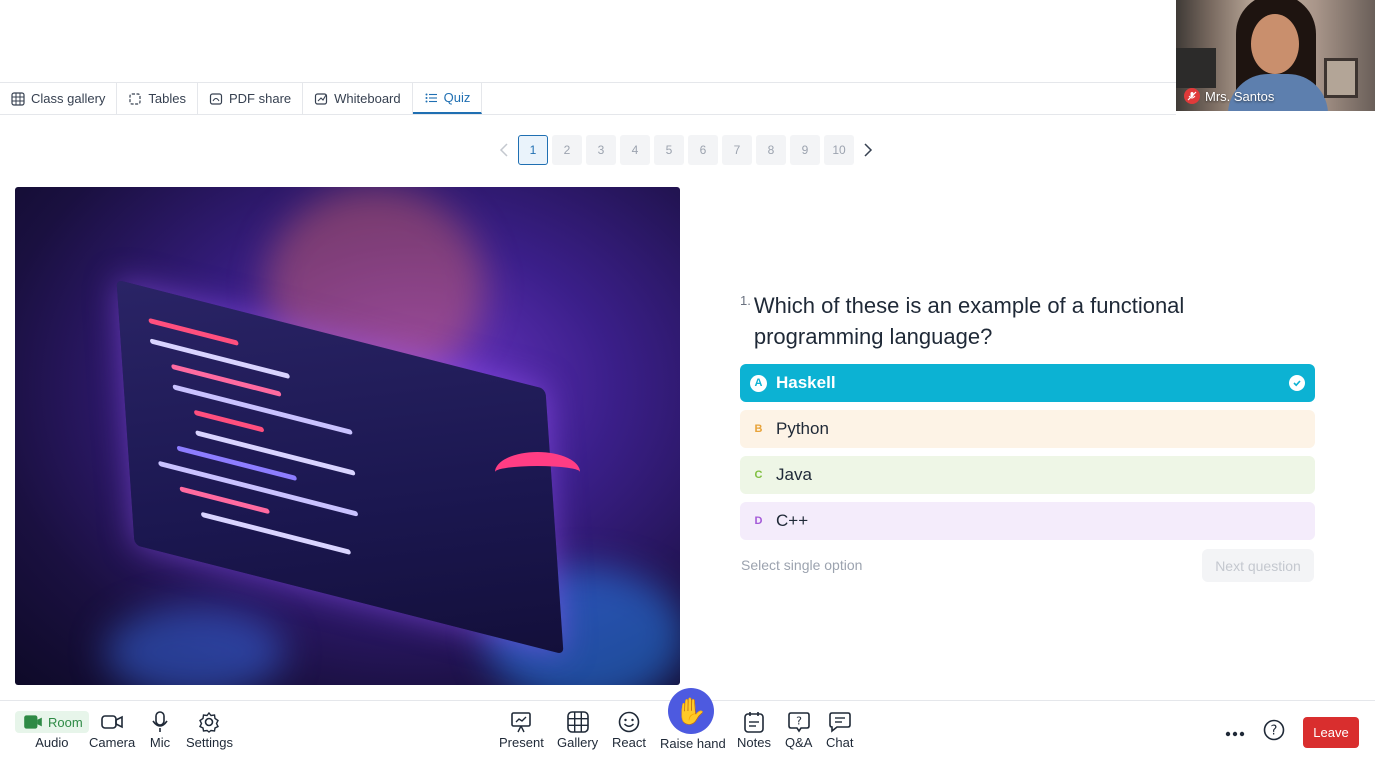  What do you see at coordinates (1275, 44) in the screenshot?
I see `video-person-face` at bounding box center [1275, 44].